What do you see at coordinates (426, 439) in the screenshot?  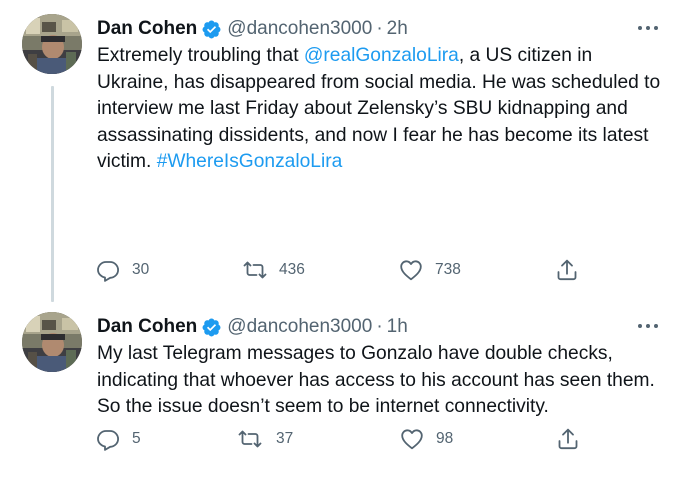 I see `like-button: 98` at bounding box center [426, 439].